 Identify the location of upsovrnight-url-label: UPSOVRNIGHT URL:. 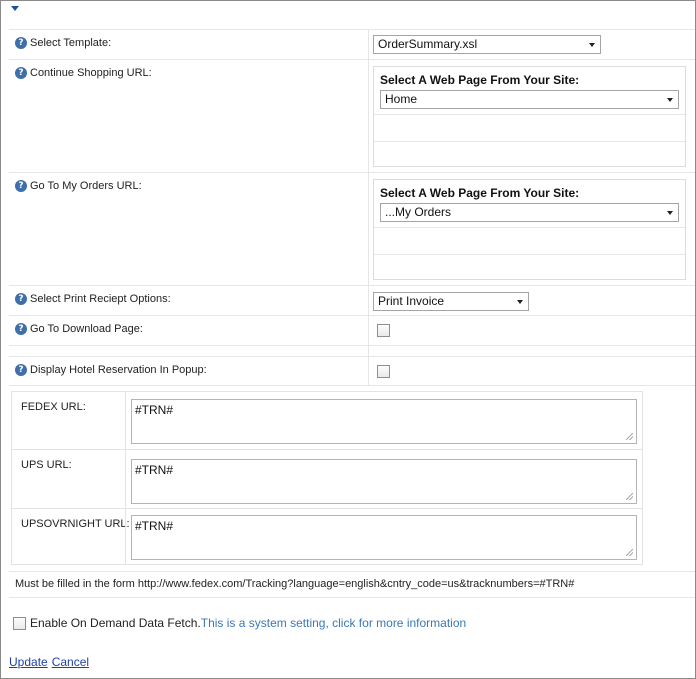
(75, 524).